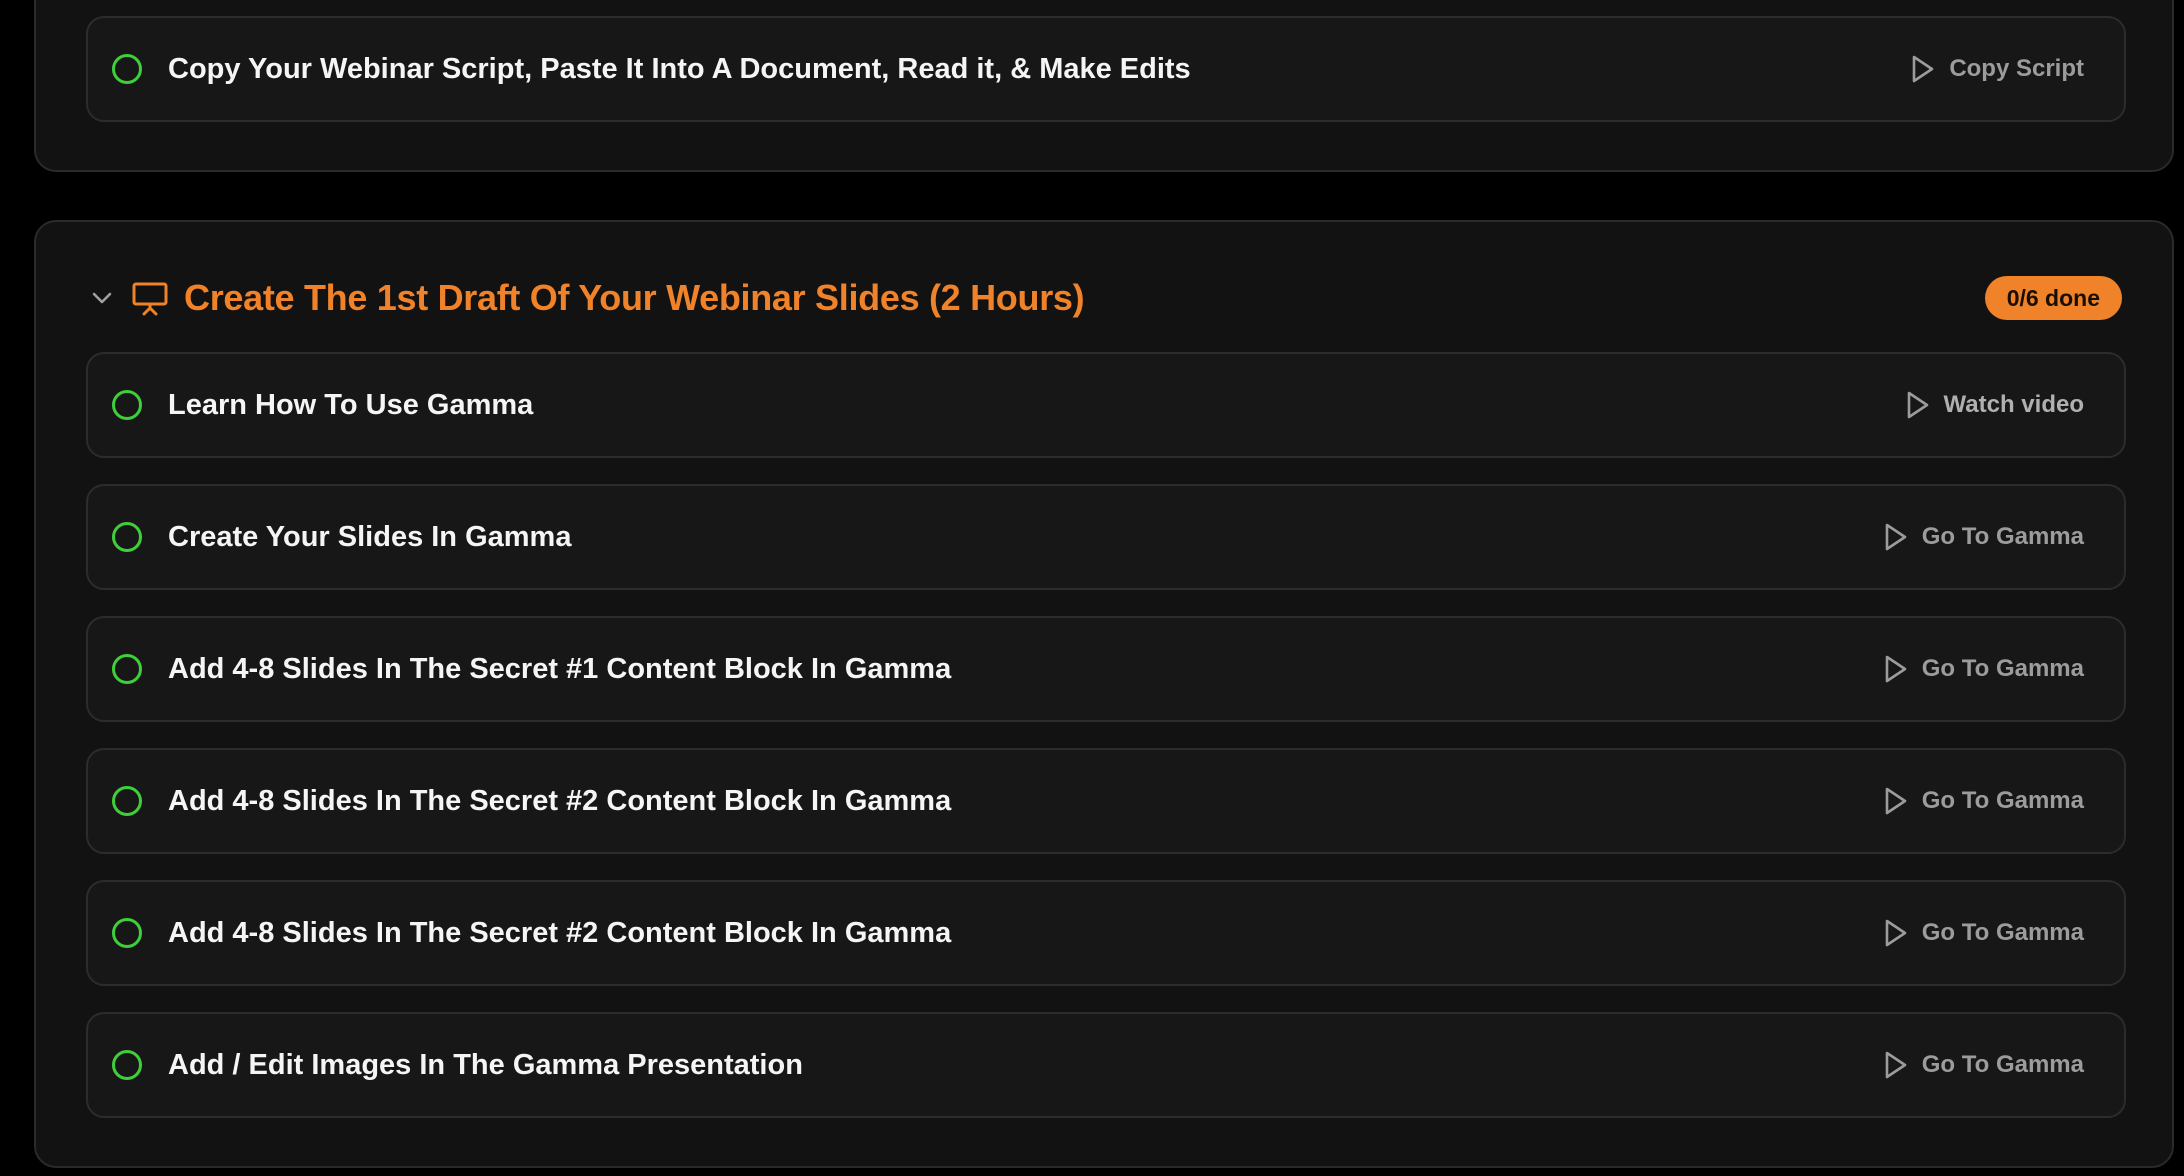  Describe the element at coordinates (351, 404) in the screenshot. I see `task-label: Learn How To Use Gamma` at that location.